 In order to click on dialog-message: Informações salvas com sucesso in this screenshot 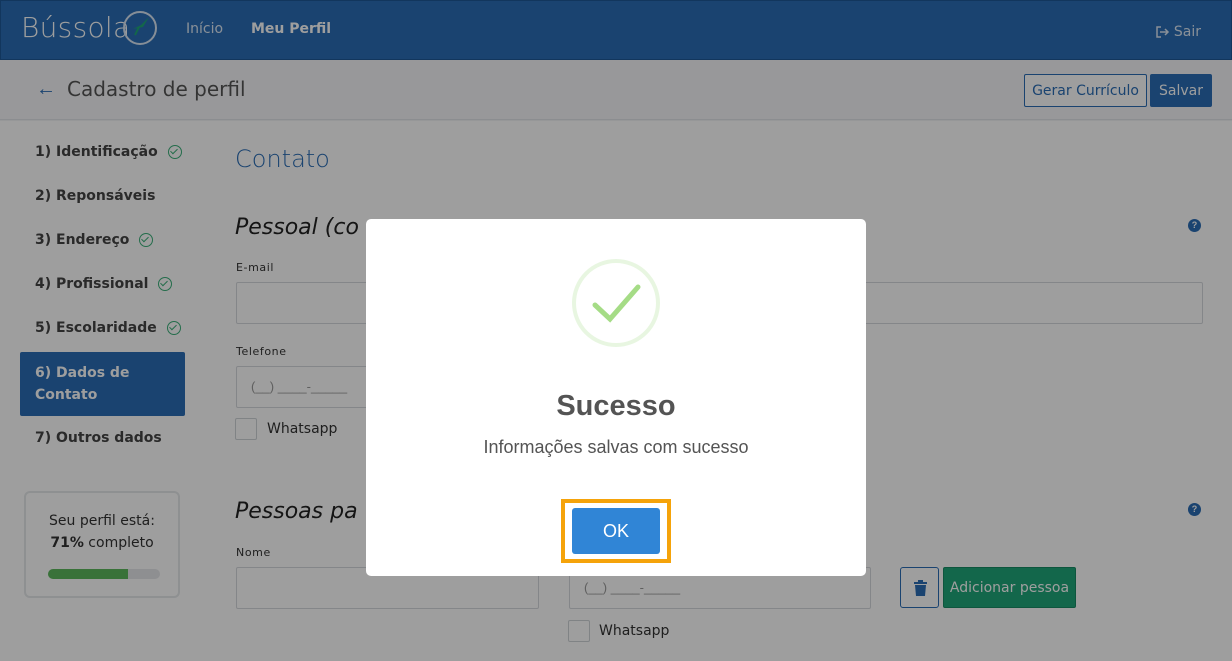, I will do `click(616, 447)`.